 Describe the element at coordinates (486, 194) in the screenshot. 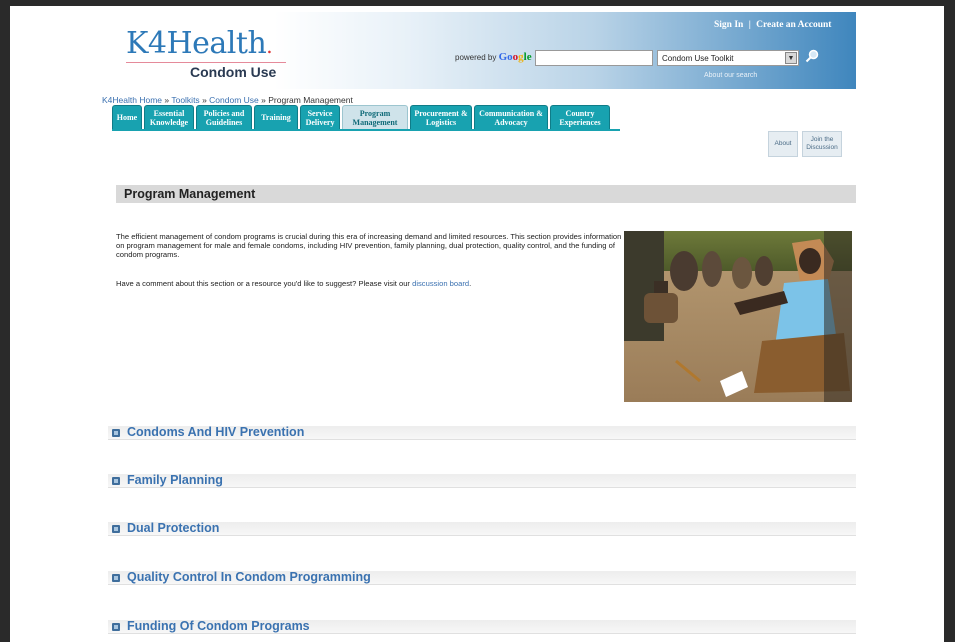

I see `page-title-bar: Program Management` at that location.